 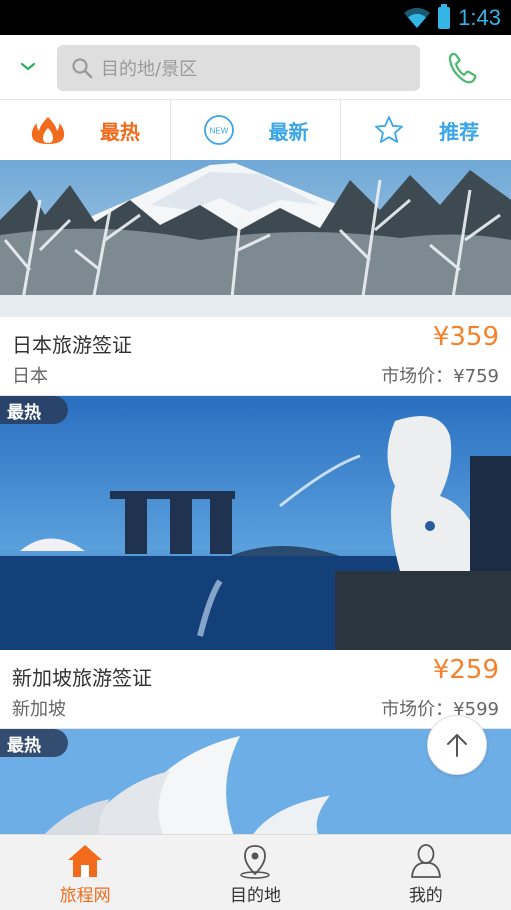 I want to click on nav-profile: 我的, so click(x=426, y=872).